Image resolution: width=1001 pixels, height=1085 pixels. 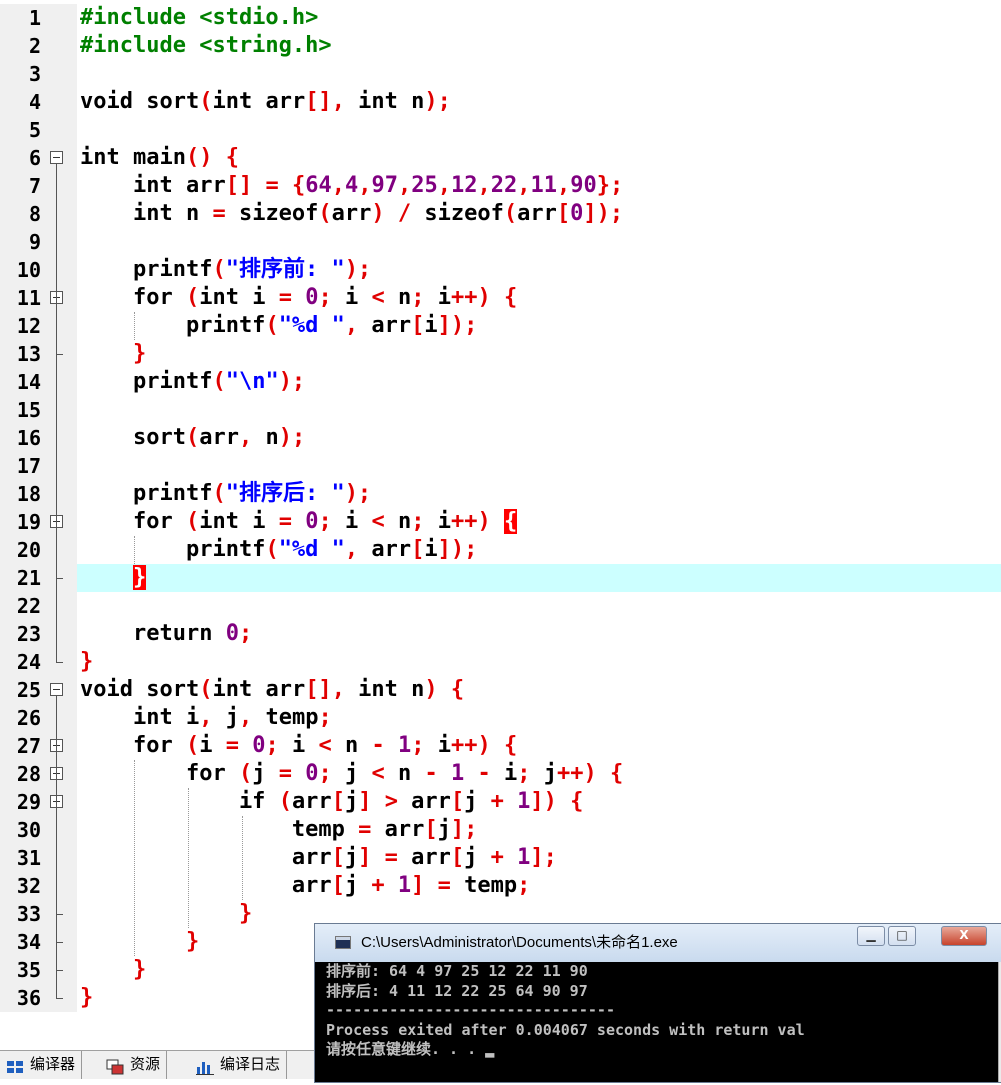 What do you see at coordinates (28, 578) in the screenshot?
I see `line-number: 21` at bounding box center [28, 578].